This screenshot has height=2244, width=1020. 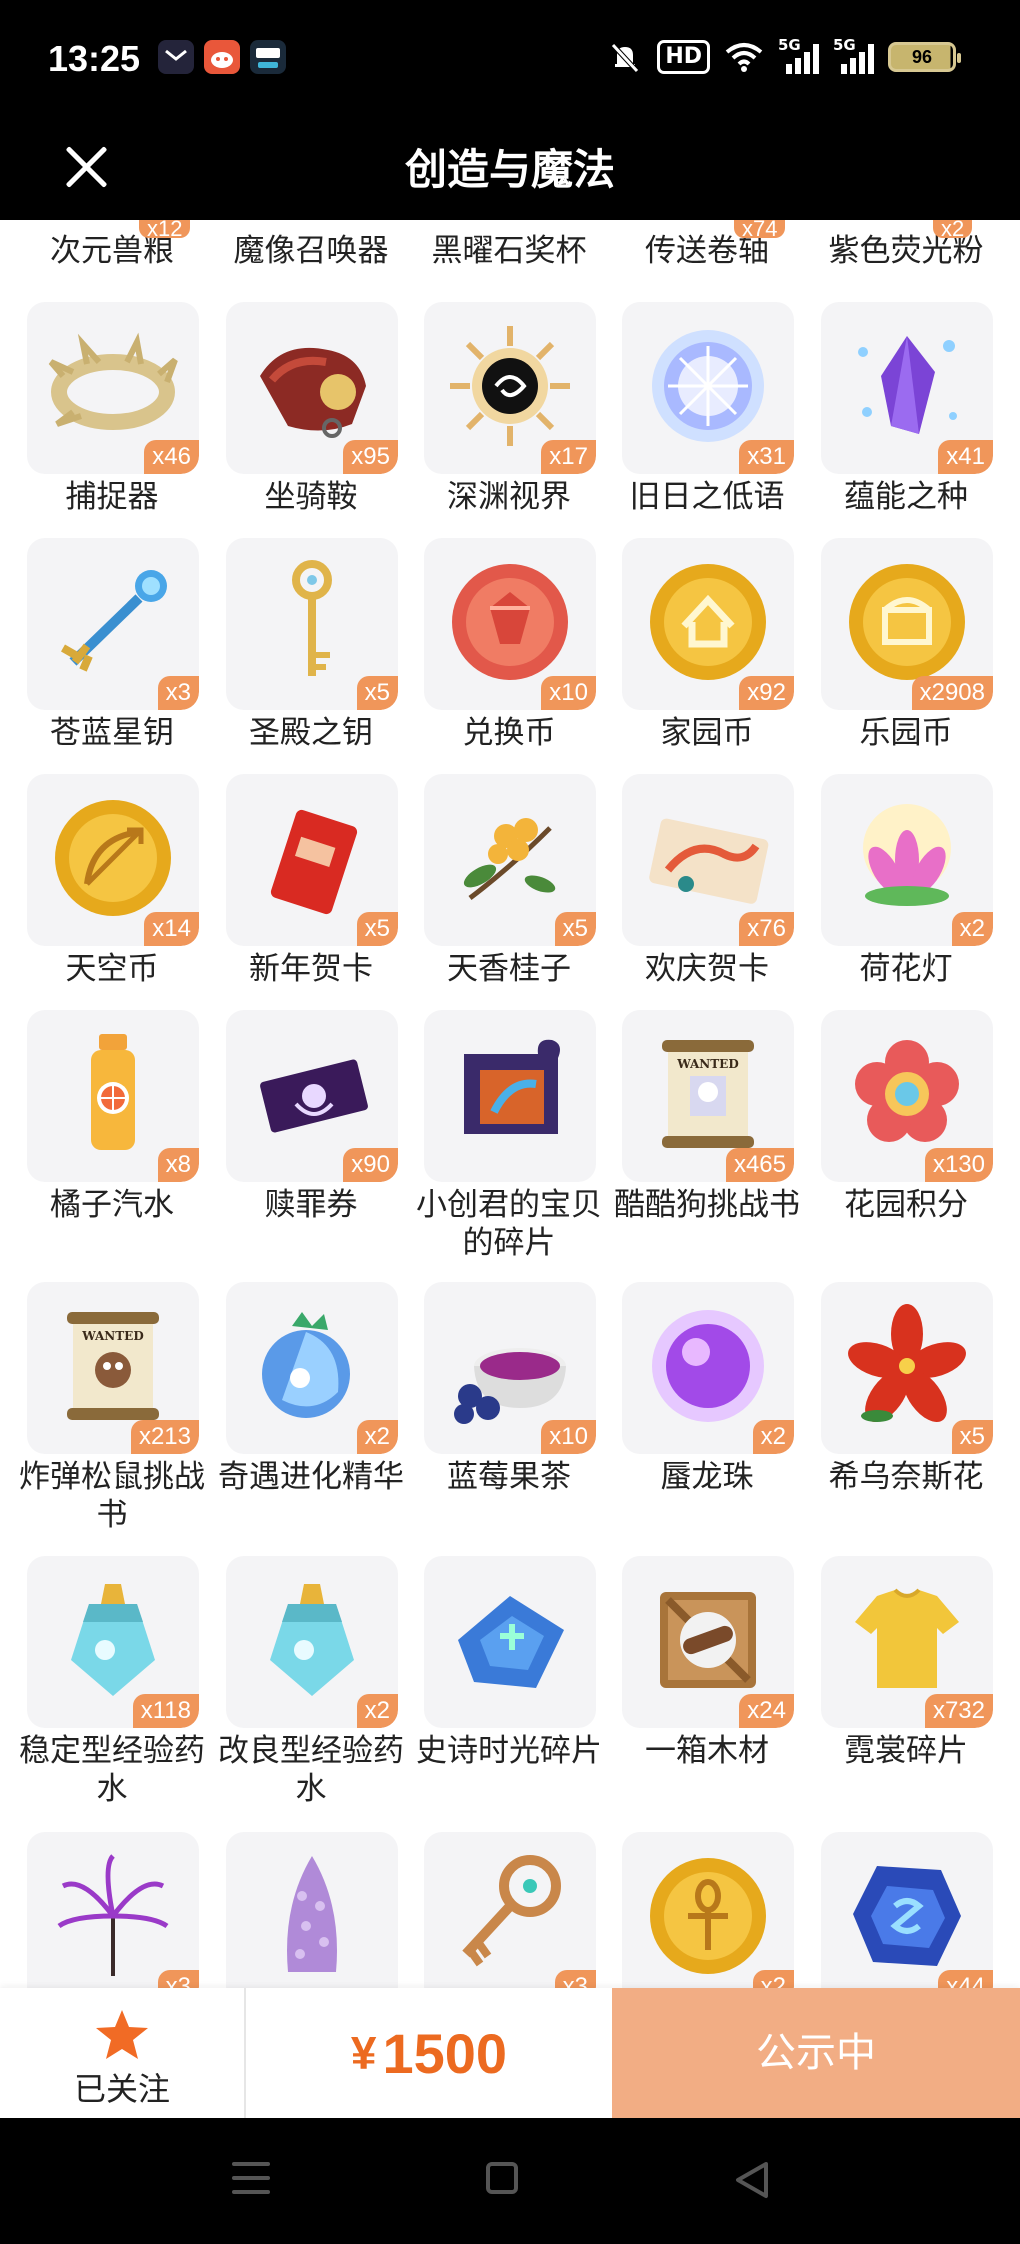 I want to click on item-count-badge: x31, so click(x=766, y=457).